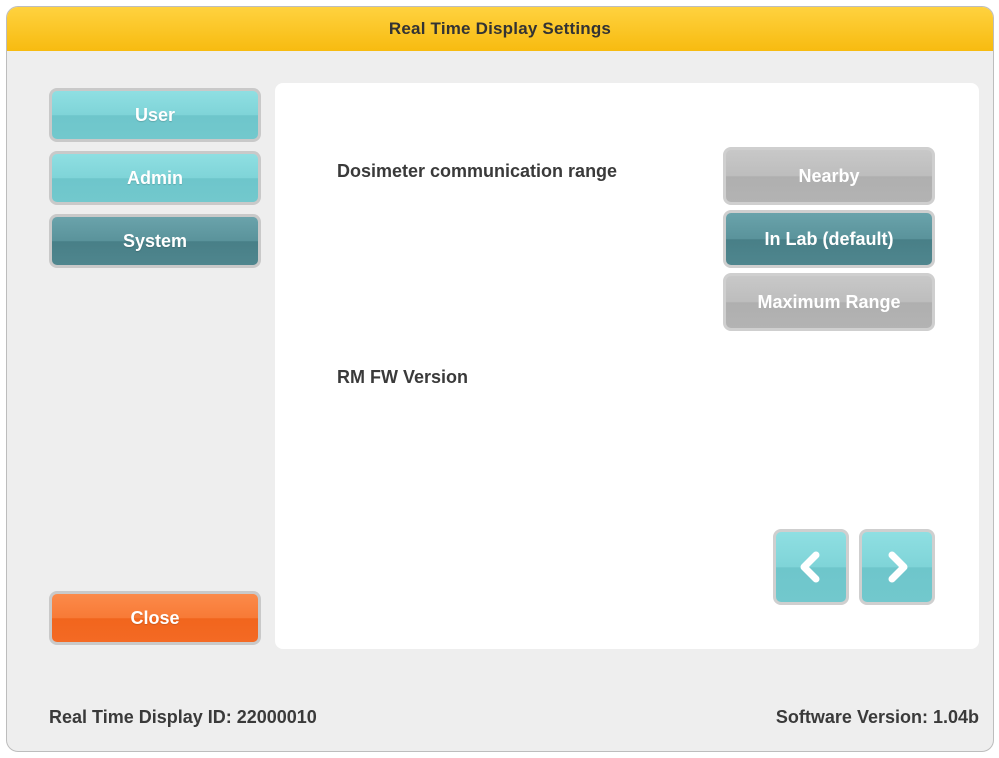  I want to click on chevron-left-icon, so click(810, 567).